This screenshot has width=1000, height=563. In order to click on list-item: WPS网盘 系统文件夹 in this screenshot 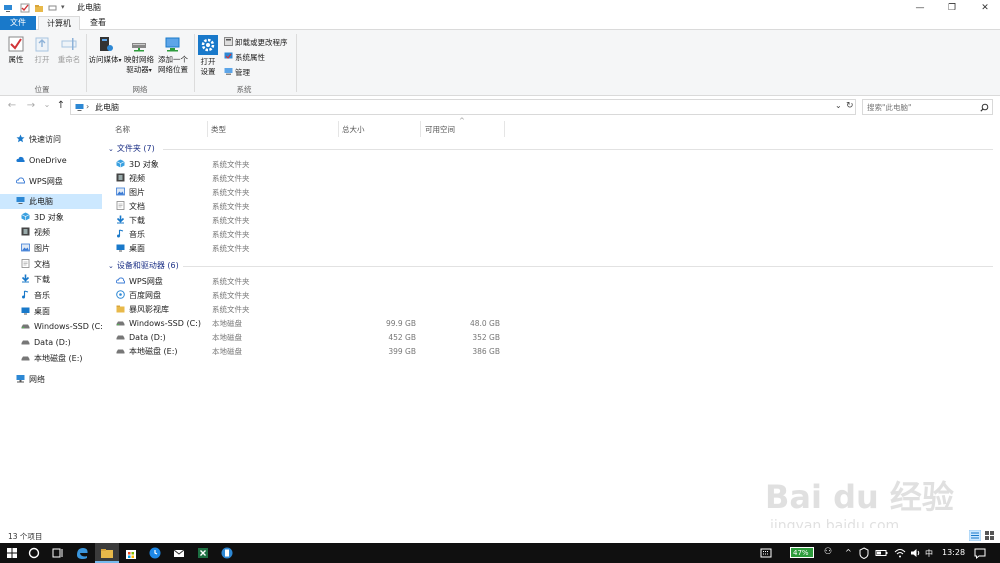, I will do `click(366, 282)`.